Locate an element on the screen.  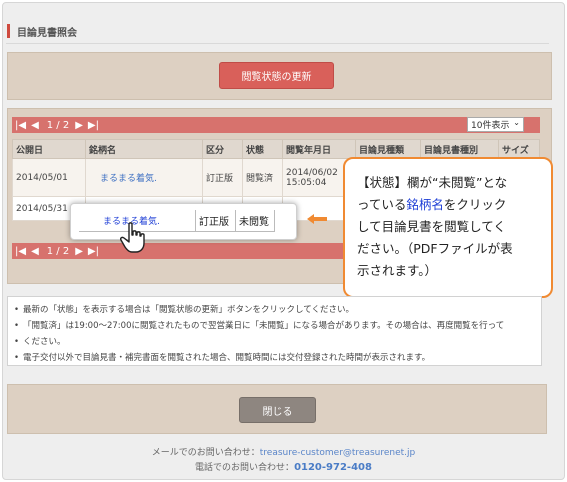
cell-date: 2014/05/01 is located at coordinates (49, 177).